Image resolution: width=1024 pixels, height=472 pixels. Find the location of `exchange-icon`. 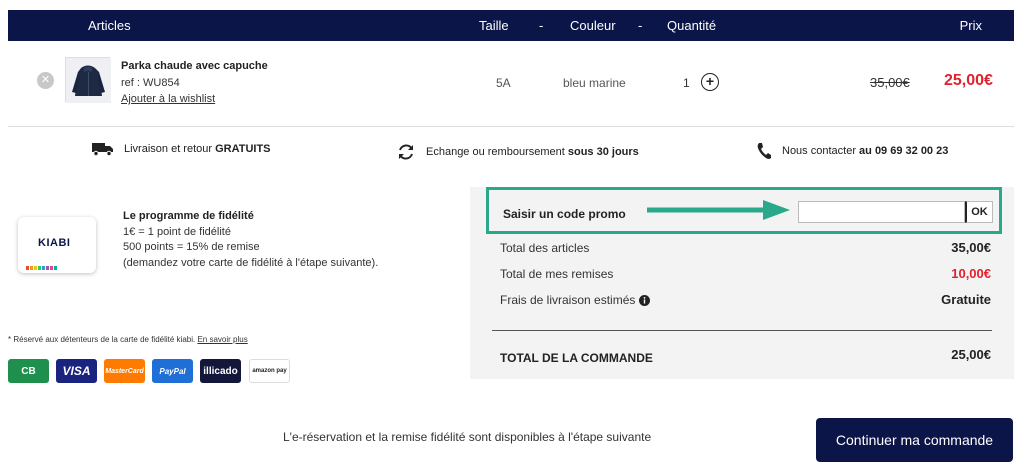

exchange-icon is located at coordinates (406, 152).